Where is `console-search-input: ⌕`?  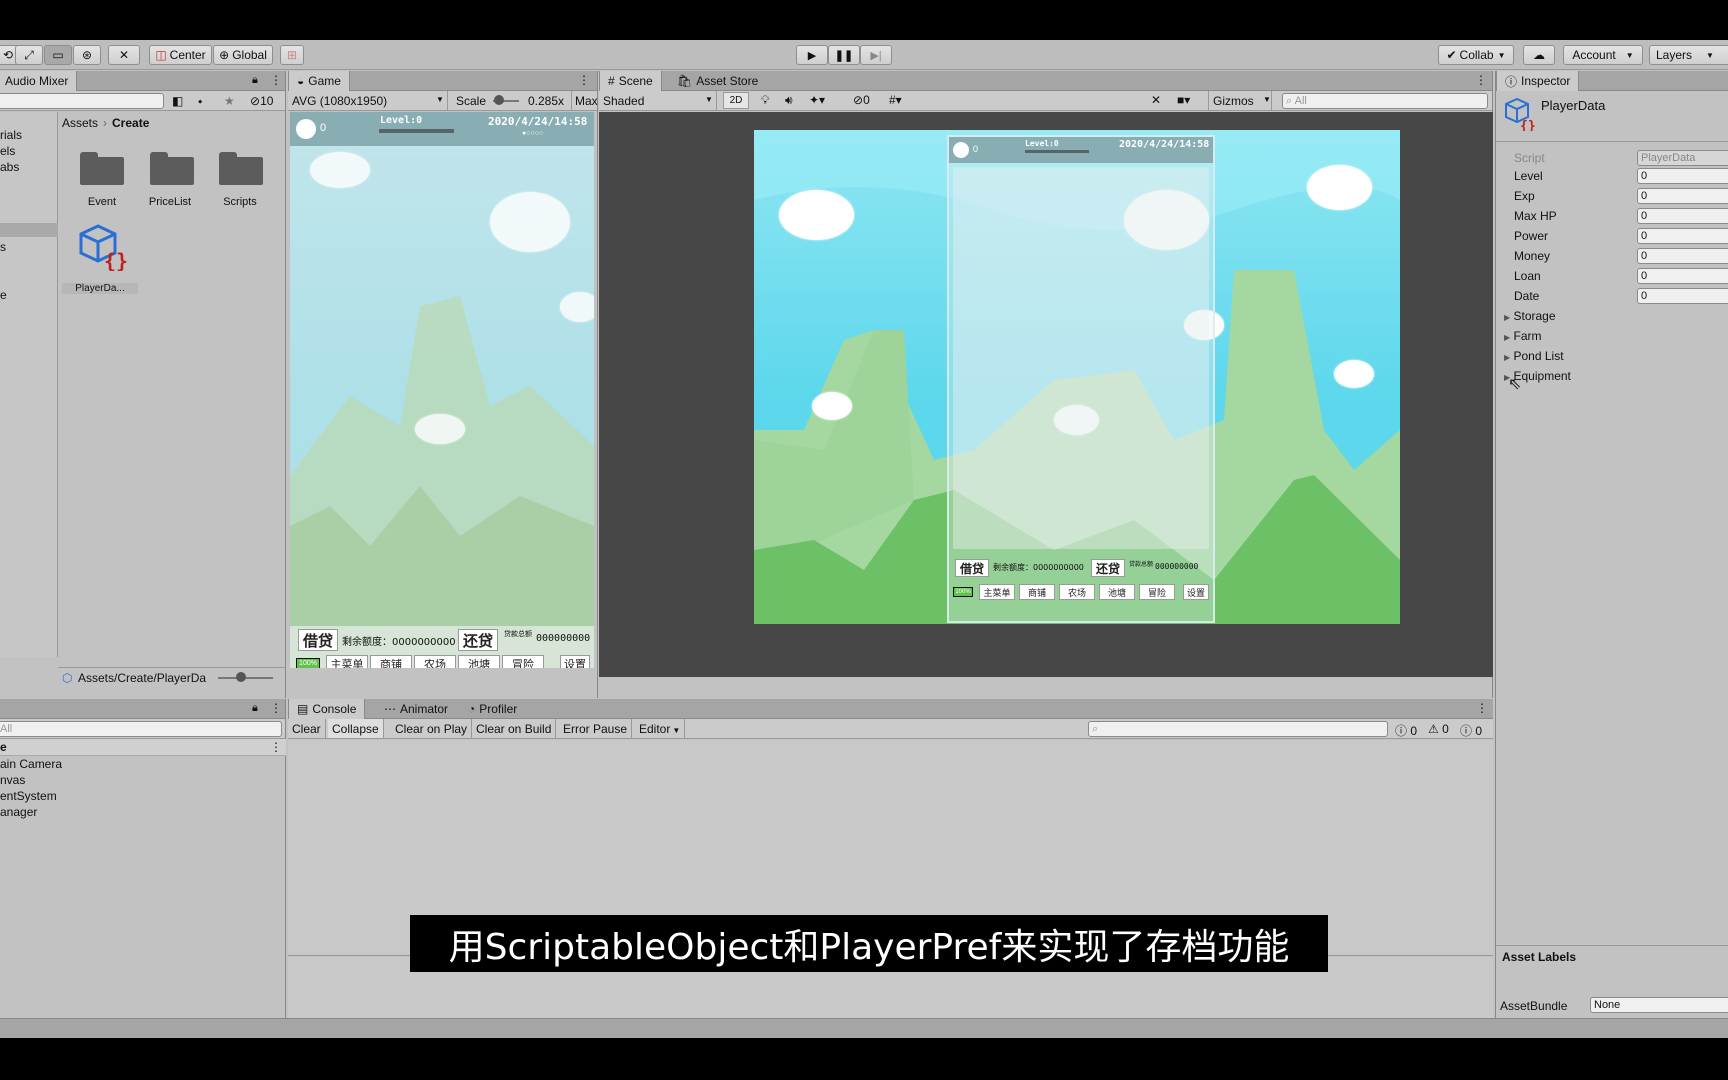 console-search-input: ⌕ is located at coordinates (1238, 729).